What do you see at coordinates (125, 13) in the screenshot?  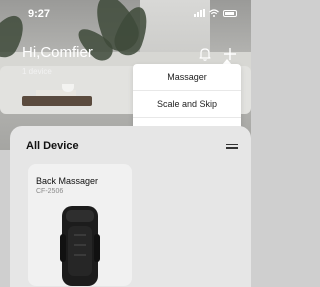 I see `status-bar: 9:27` at bounding box center [125, 13].